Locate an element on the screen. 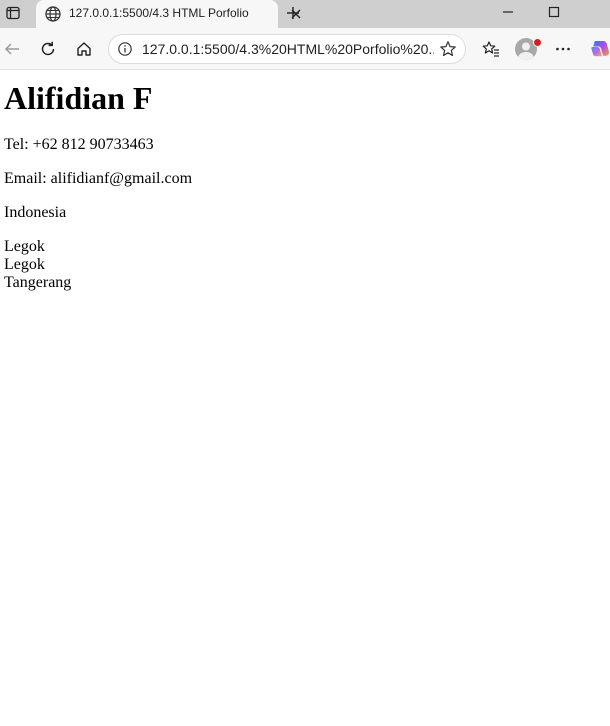 This screenshot has width=610, height=726. favorites-icon is located at coordinates (491, 49).